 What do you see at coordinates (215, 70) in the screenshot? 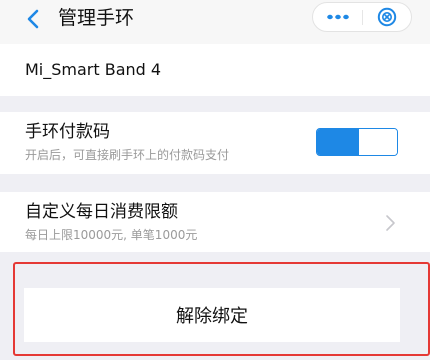
I see `device-name-row: Mi_Smart Band 4` at bounding box center [215, 70].